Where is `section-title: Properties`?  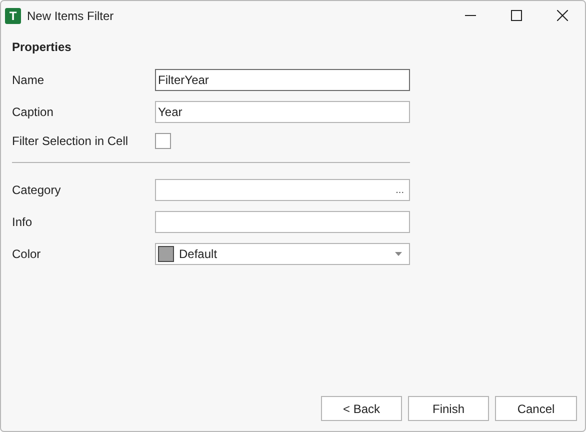
section-title: Properties is located at coordinates (42, 47).